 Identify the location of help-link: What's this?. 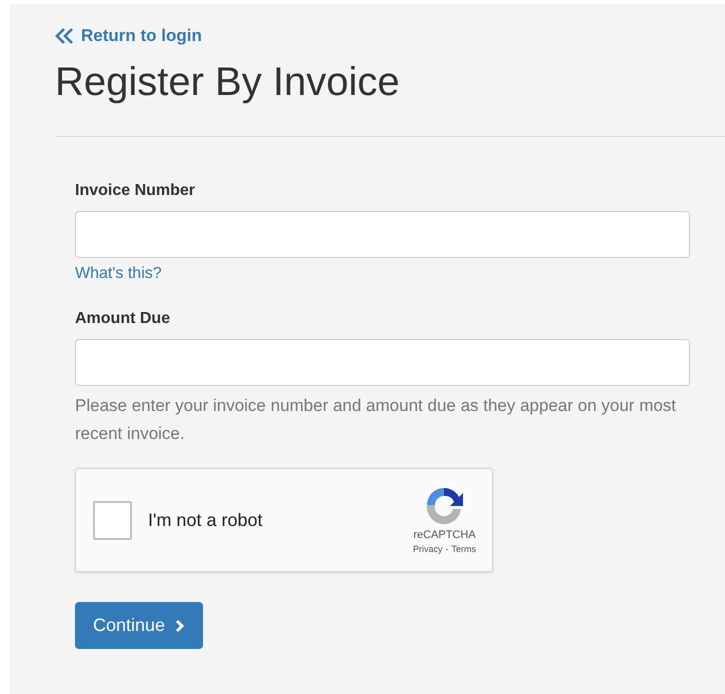
(118, 273).